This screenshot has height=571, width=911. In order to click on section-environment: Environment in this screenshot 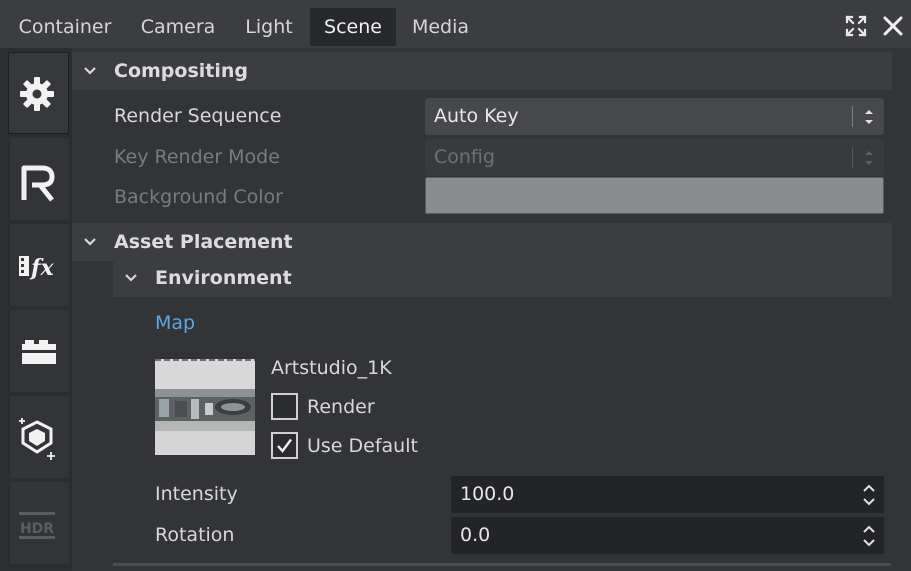, I will do `click(502, 278)`.